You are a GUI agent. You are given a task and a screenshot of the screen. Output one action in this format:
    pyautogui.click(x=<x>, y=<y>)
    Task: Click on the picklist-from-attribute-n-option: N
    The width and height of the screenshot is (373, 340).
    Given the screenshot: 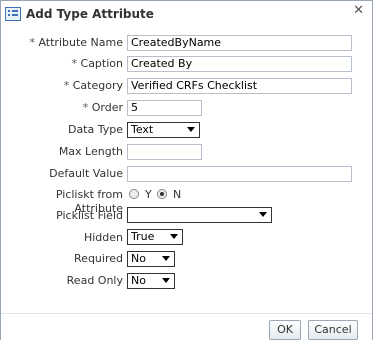 What is the action you would take?
    pyautogui.click(x=170, y=195)
    